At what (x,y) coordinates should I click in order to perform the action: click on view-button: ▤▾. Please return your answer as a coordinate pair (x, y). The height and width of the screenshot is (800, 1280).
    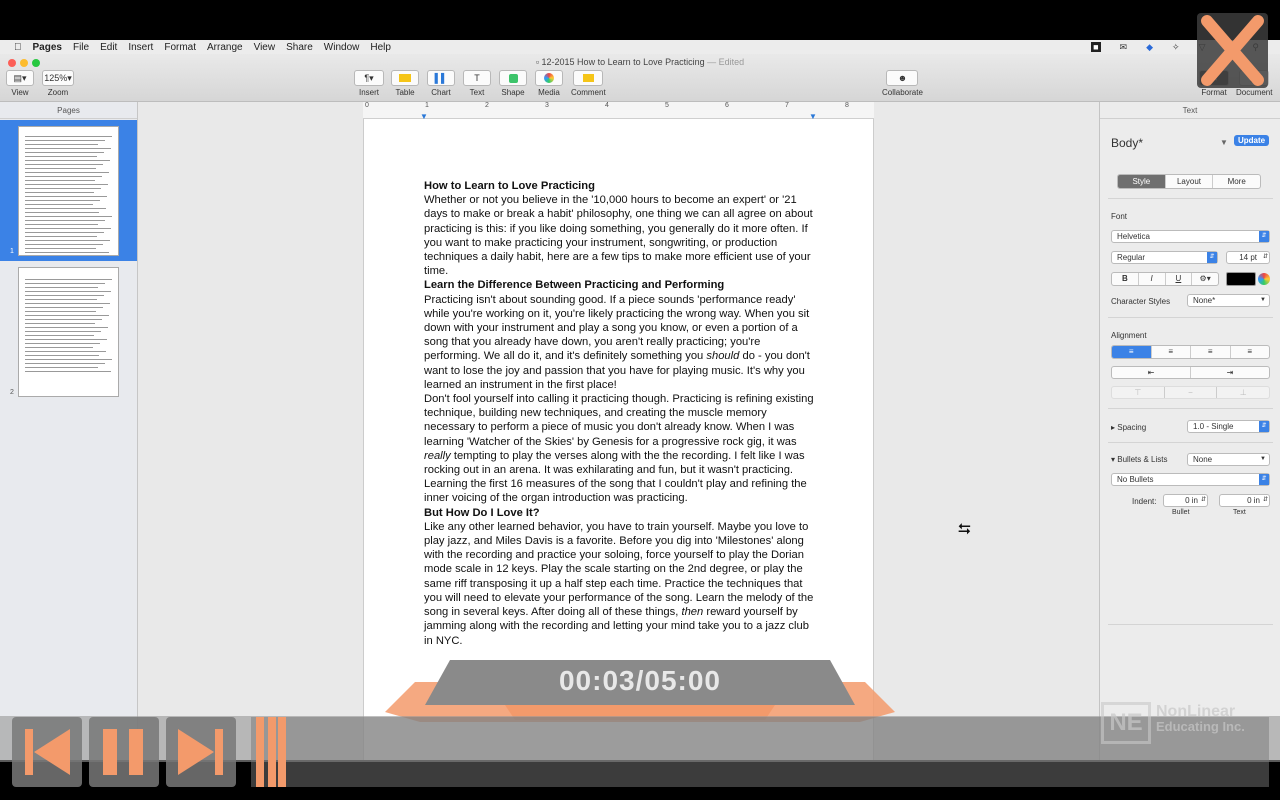
    Looking at the image, I should click on (20, 78).